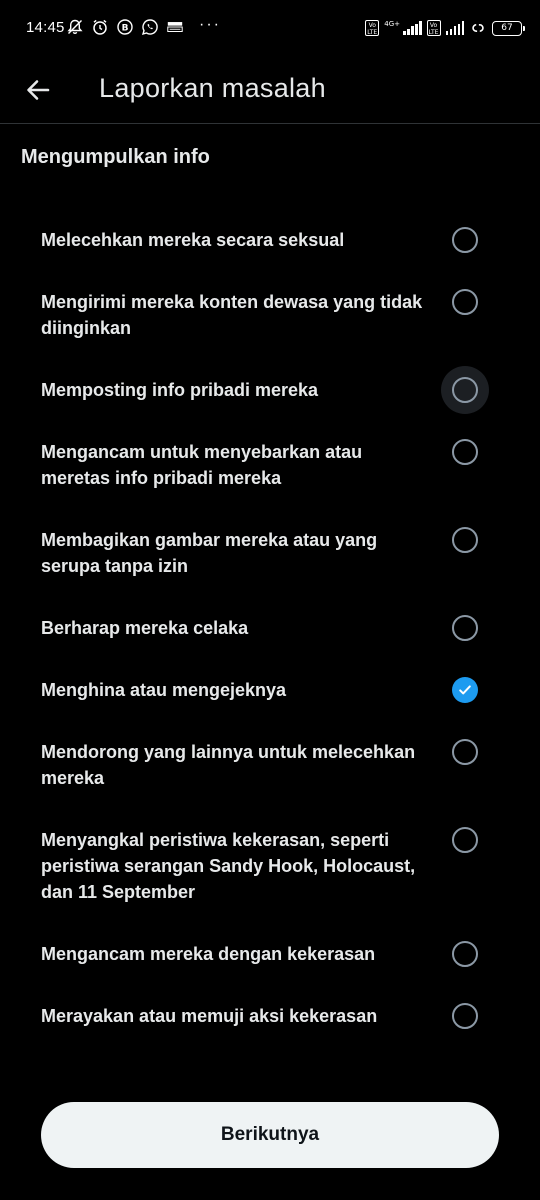  Describe the element at coordinates (45, 27) in the screenshot. I see `status-time: 14:45` at that location.